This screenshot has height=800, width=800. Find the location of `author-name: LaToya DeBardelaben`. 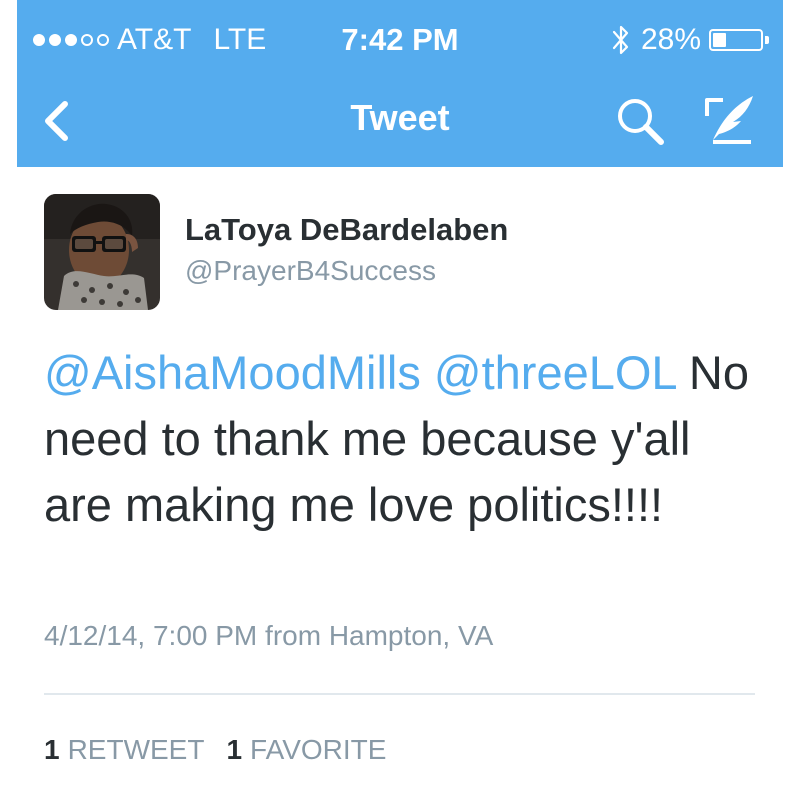

author-name: LaToya DeBardelaben is located at coordinates (346, 230).